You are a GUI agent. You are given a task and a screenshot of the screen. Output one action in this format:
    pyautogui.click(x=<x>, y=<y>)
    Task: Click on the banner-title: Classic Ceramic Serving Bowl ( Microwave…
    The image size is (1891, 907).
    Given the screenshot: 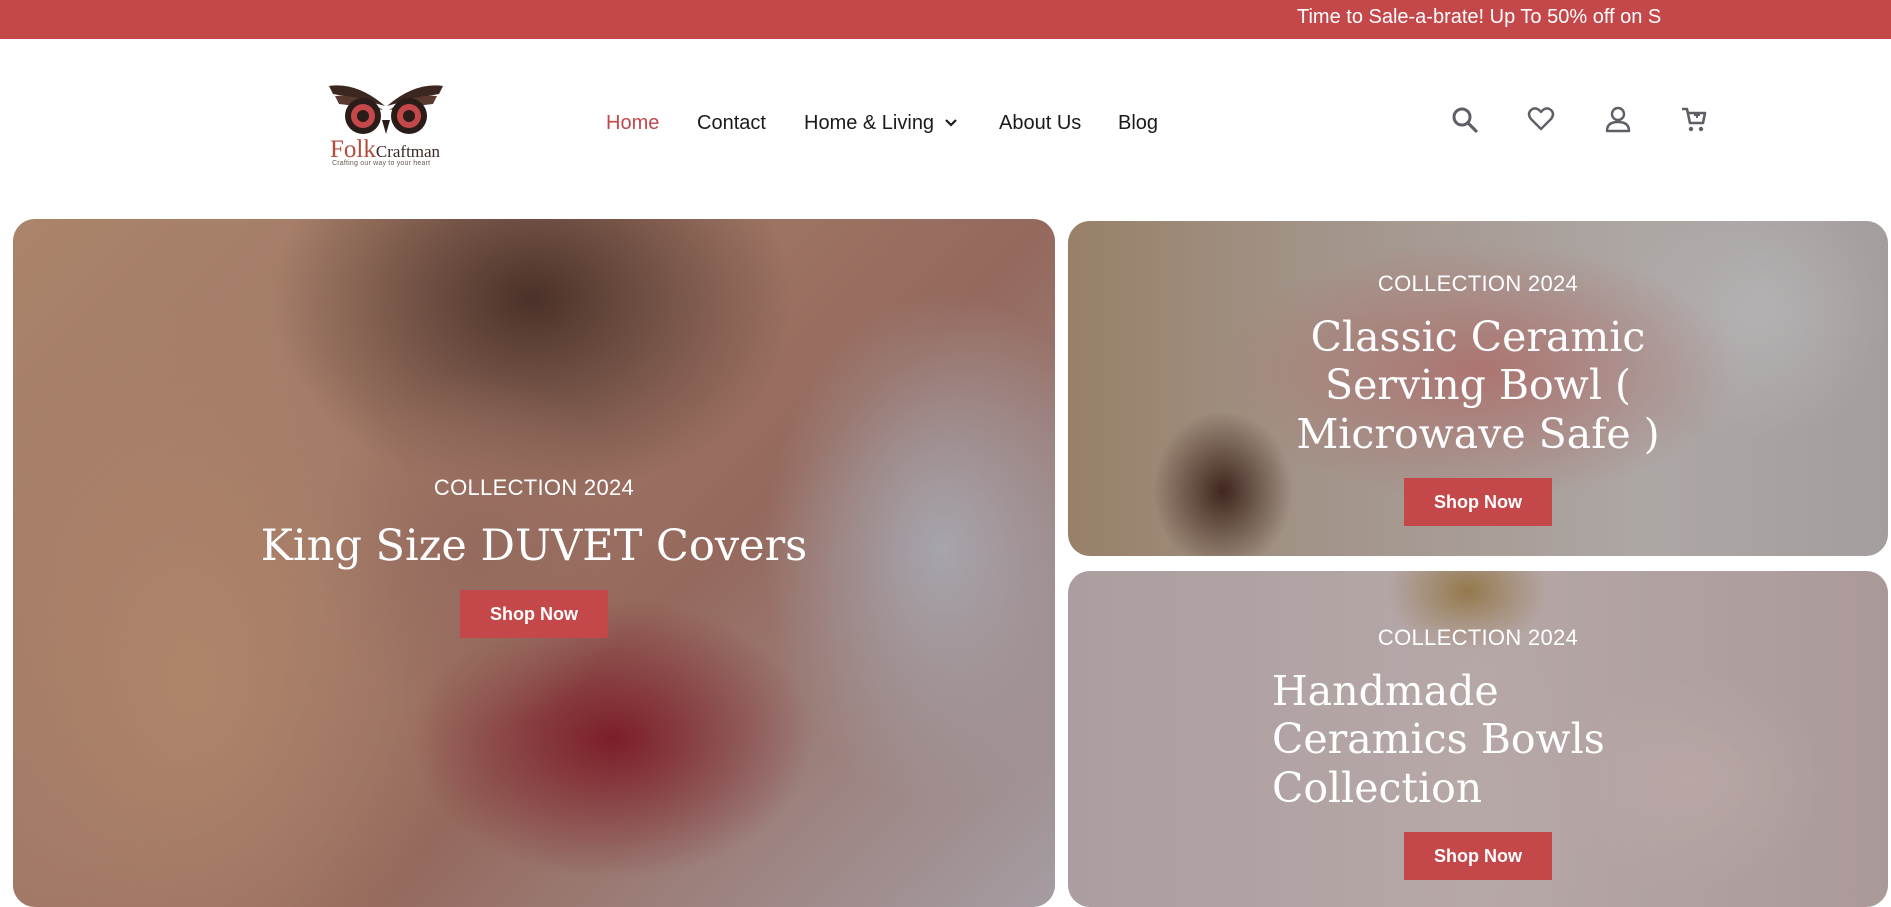 What is the action you would take?
    pyautogui.click(x=1478, y=385)
    